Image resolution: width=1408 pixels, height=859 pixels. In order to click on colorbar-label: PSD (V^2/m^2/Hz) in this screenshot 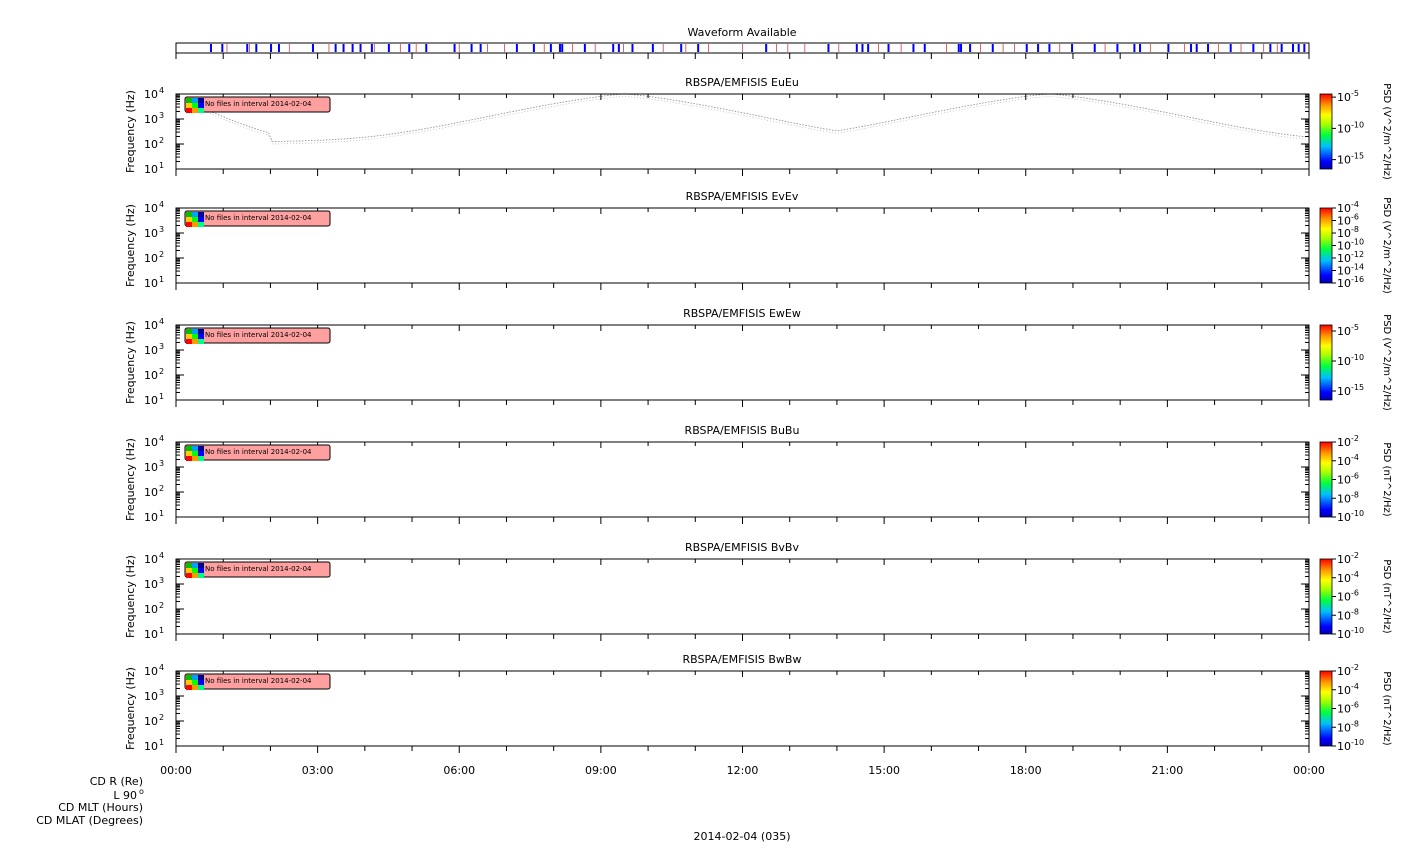, I will do `click(1386, 131)`.